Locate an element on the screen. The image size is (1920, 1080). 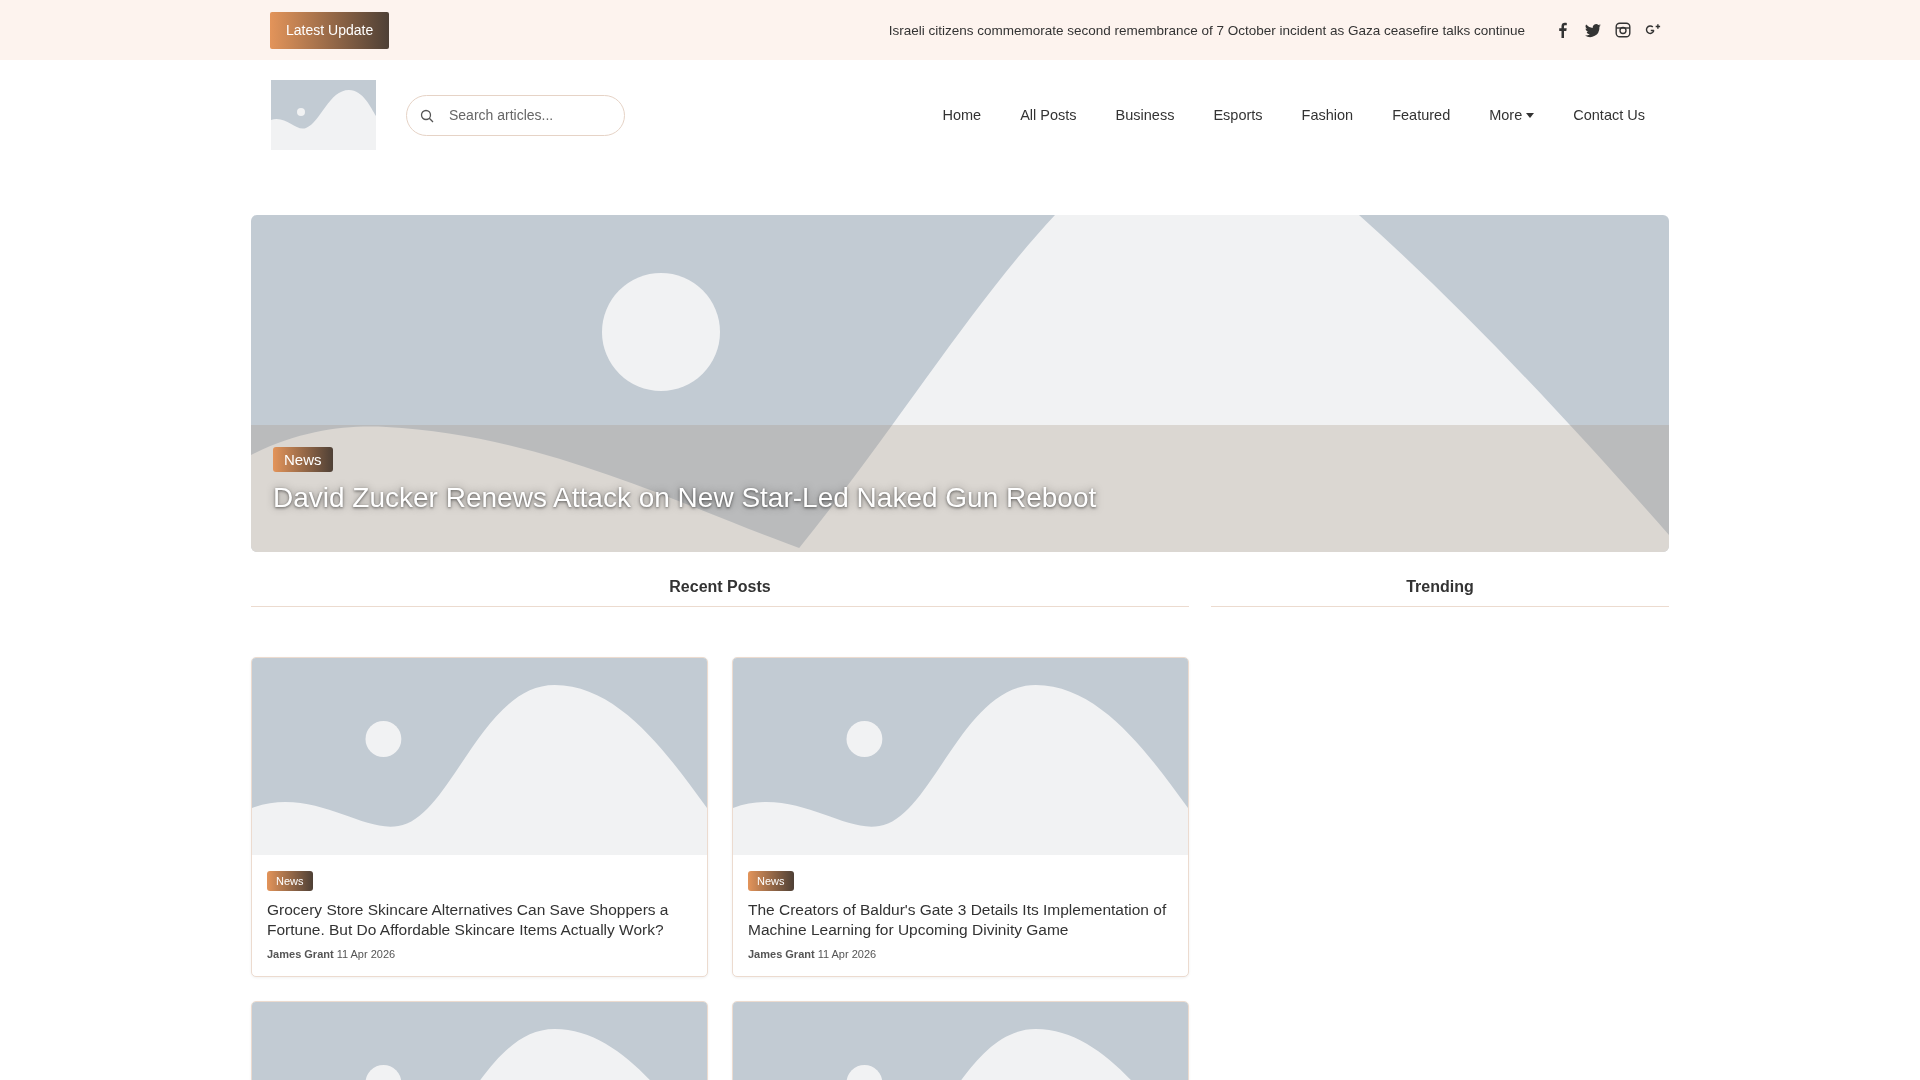
nav-link: Fashion is located at coordinates (1327, 115).